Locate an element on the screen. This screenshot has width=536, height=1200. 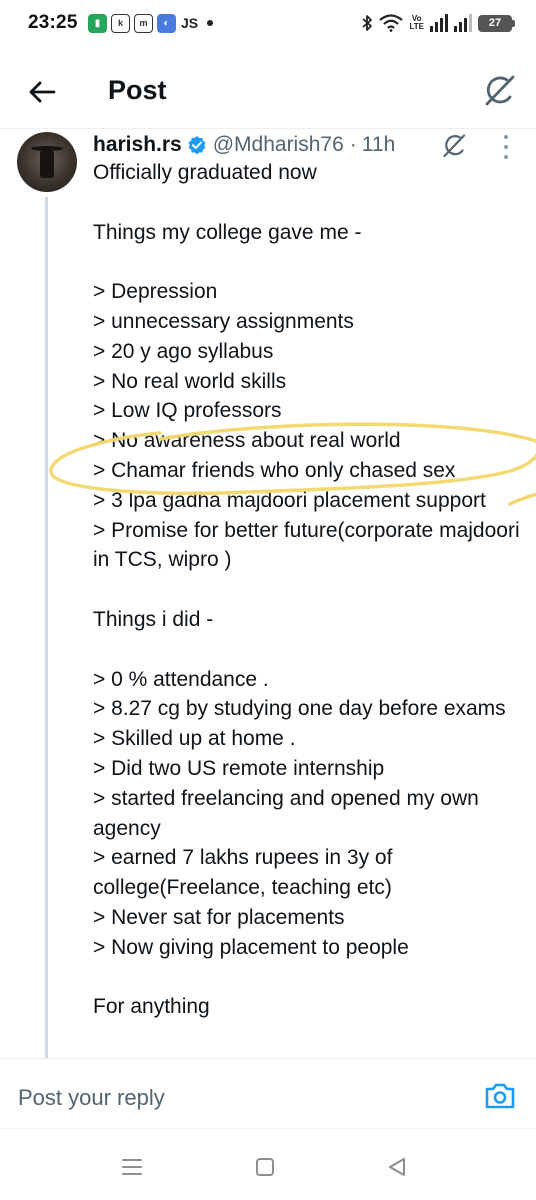
bluetooth-icon is located at coordinates (367, 23).